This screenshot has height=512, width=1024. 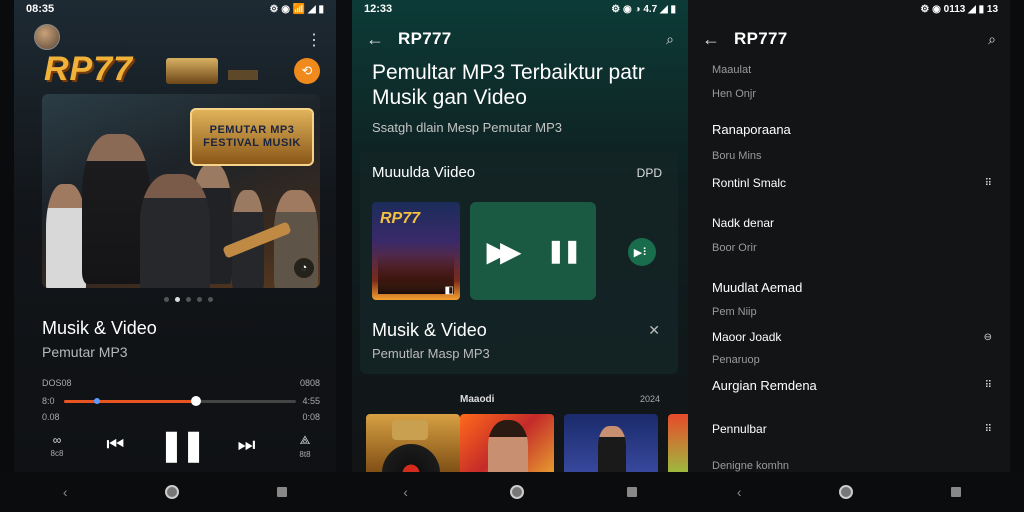 I want to click on shuffle-label: 8c8, so click(x=57, y=453).